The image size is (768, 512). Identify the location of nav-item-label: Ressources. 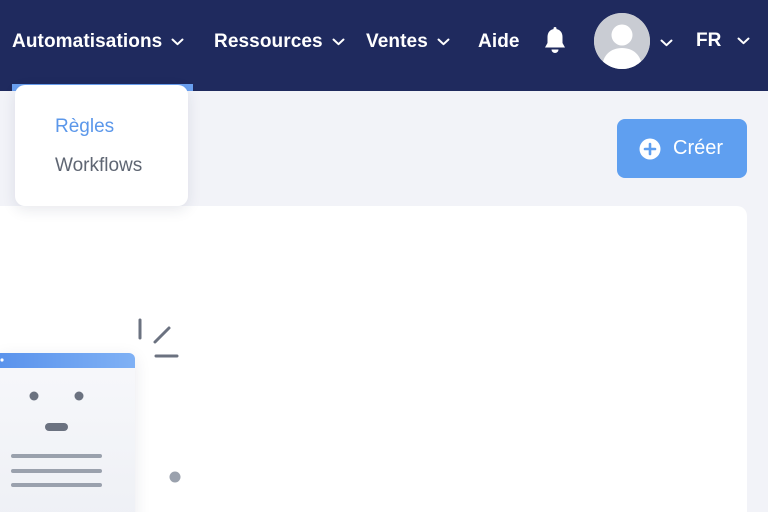
(268, 41).